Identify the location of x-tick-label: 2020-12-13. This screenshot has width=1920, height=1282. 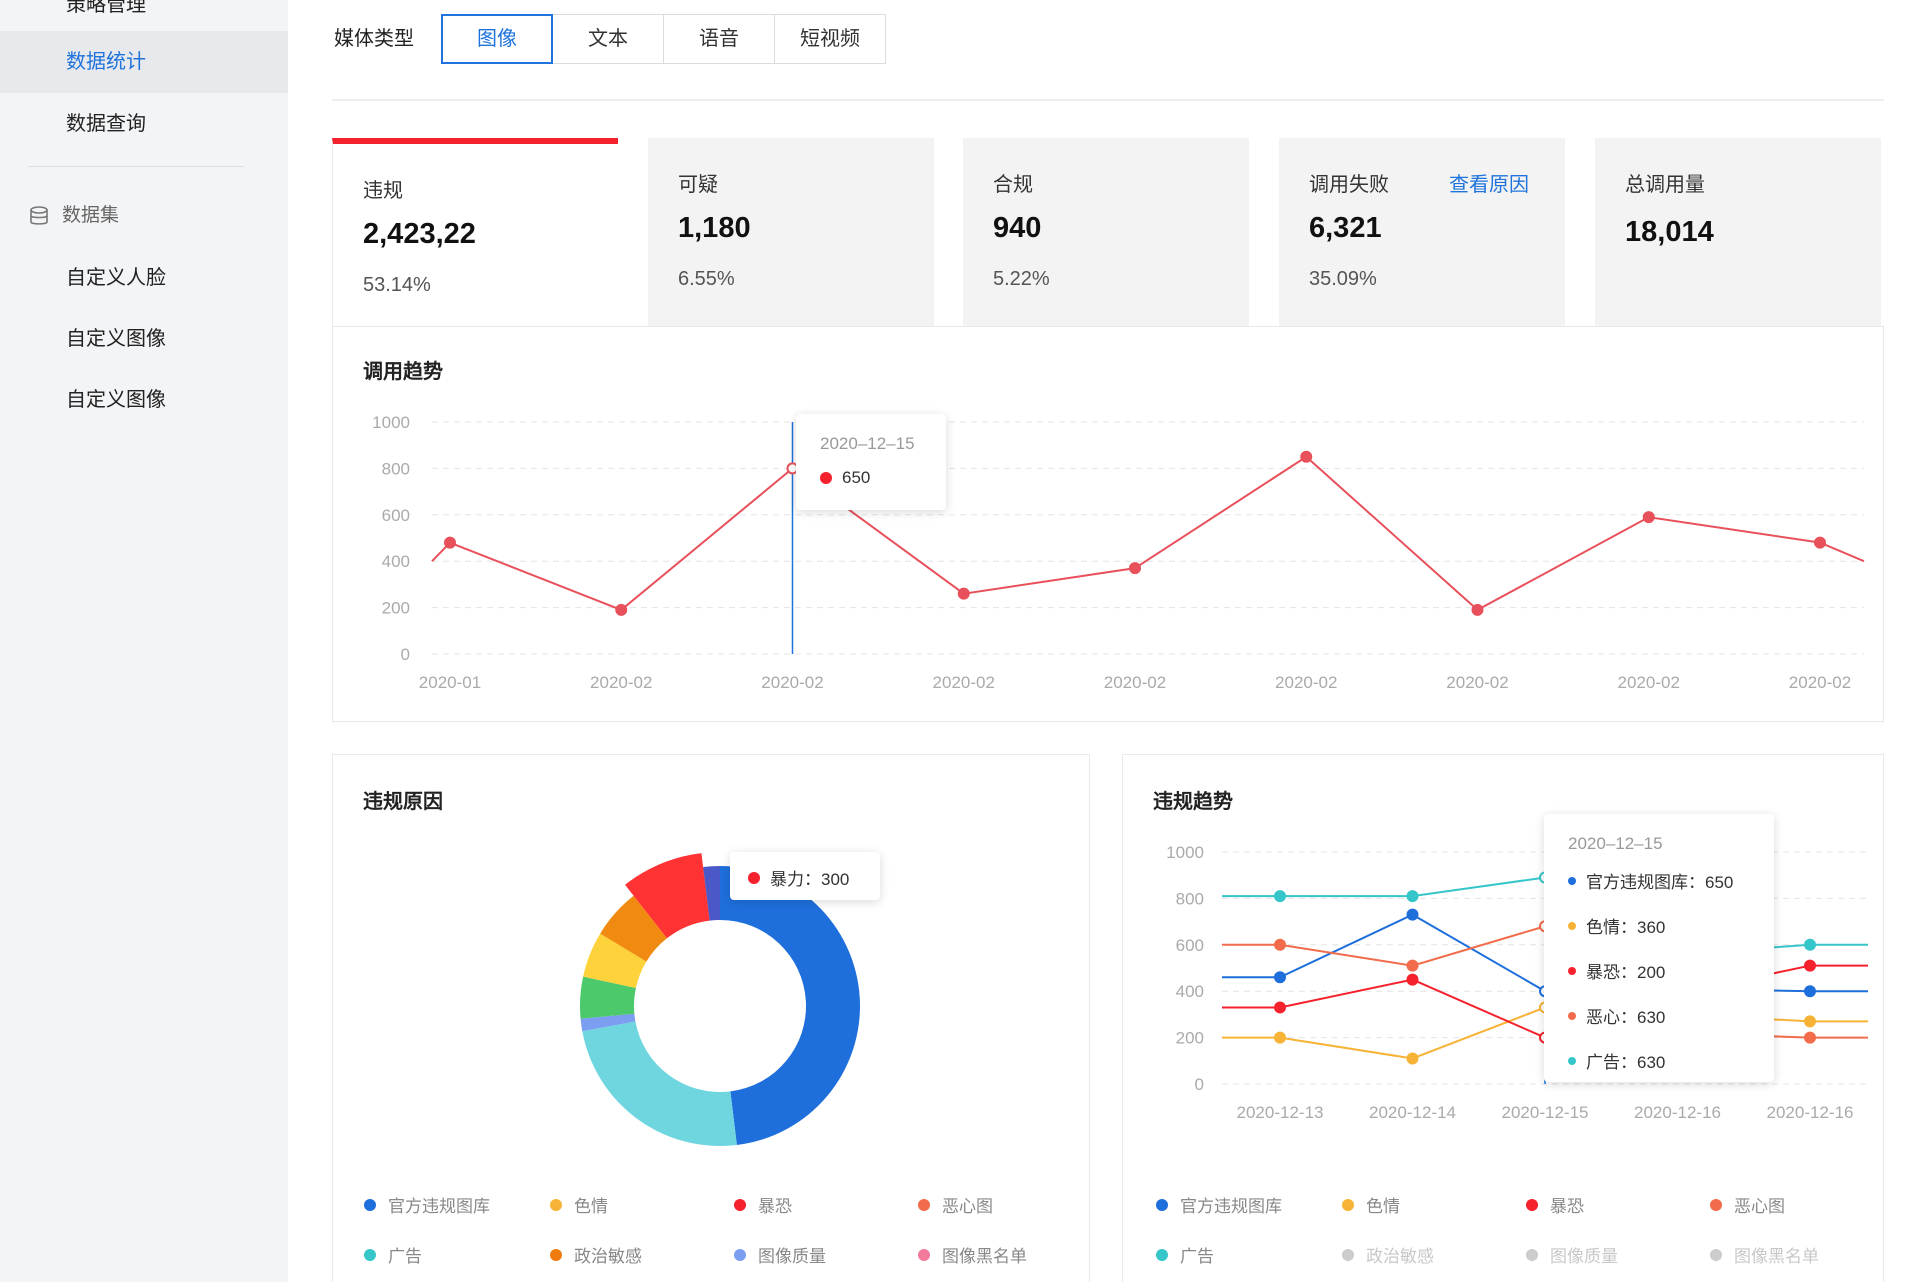
(1280, 1112).